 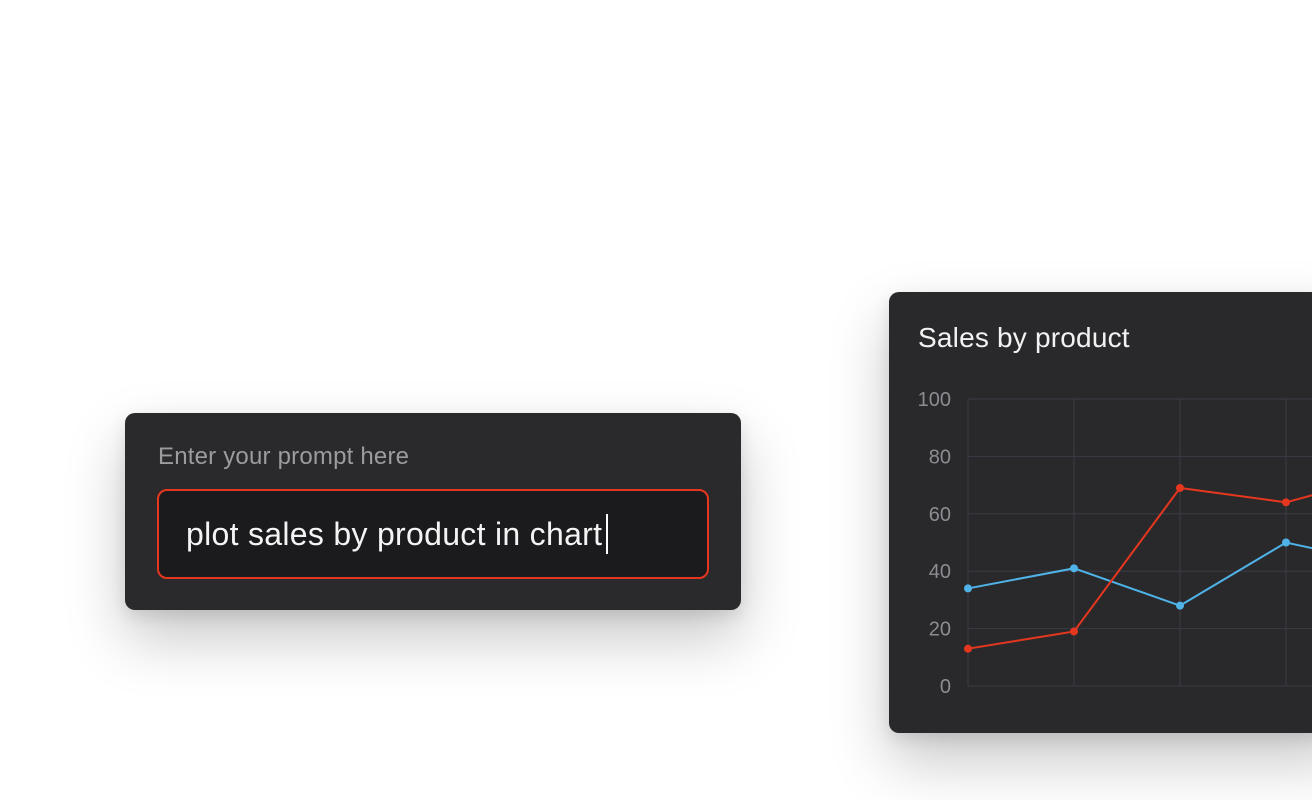 What do you see at coordinates (940, 457) in the screenshot?
I see `y-tick-label: 80` at bounding box center [940, 457].